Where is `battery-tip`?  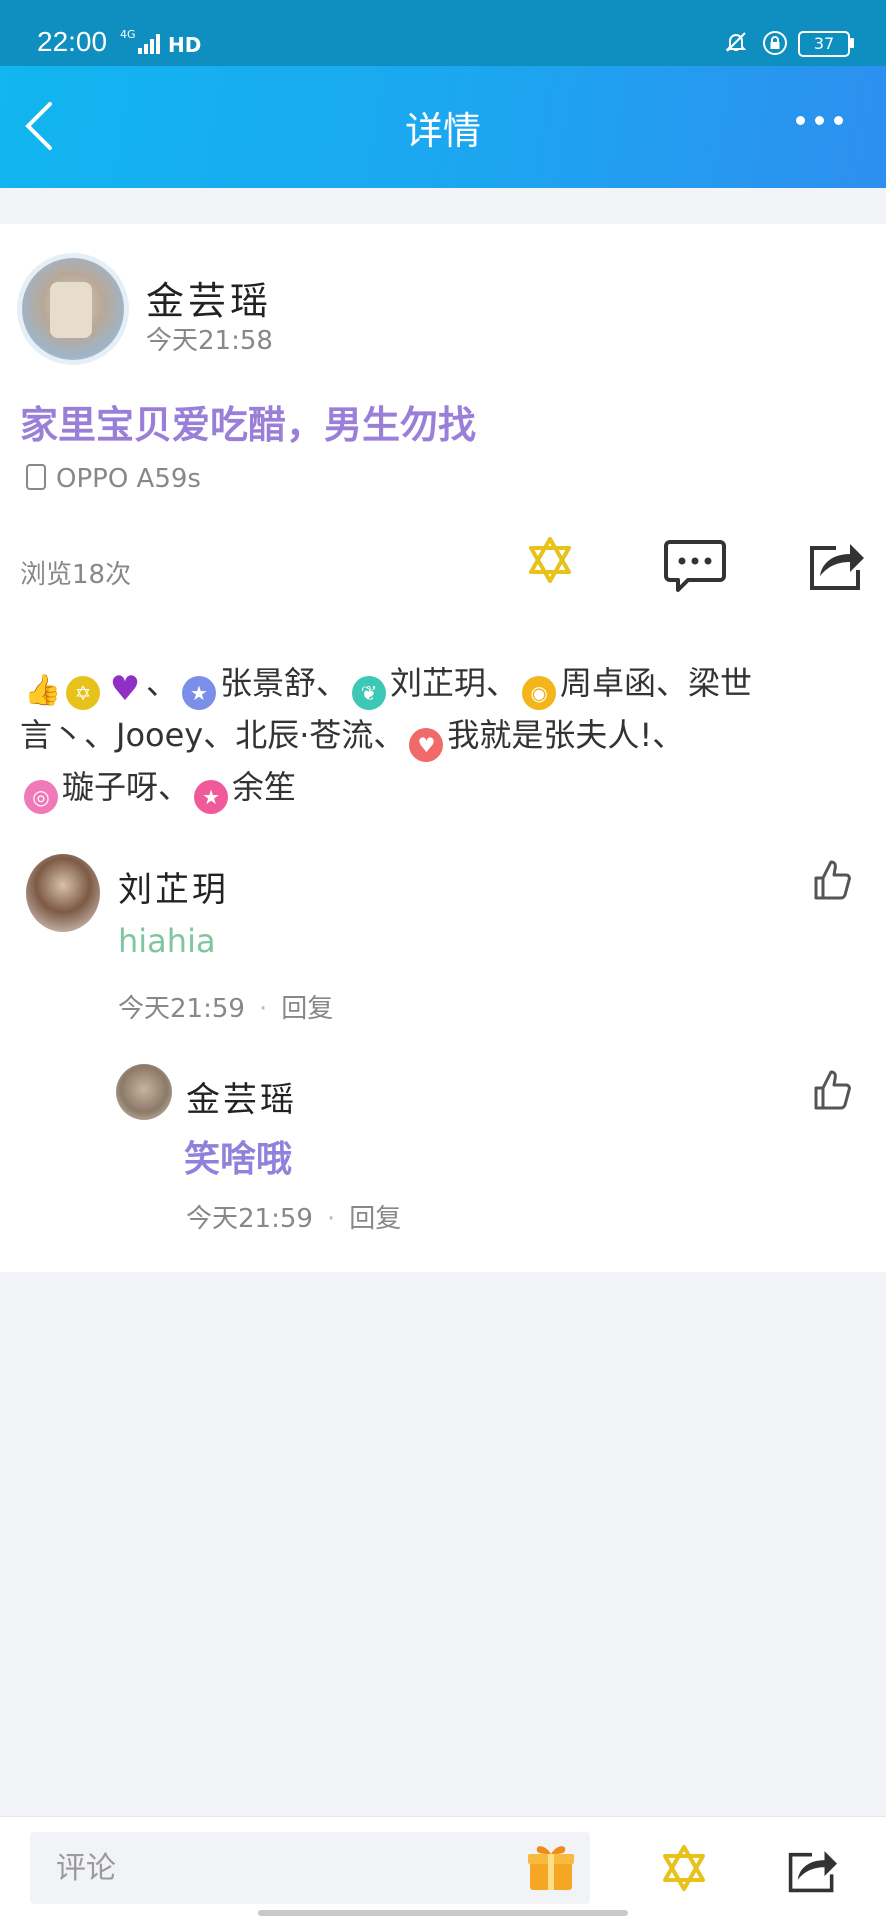 battery-tip is located at coordinates (852, 43).